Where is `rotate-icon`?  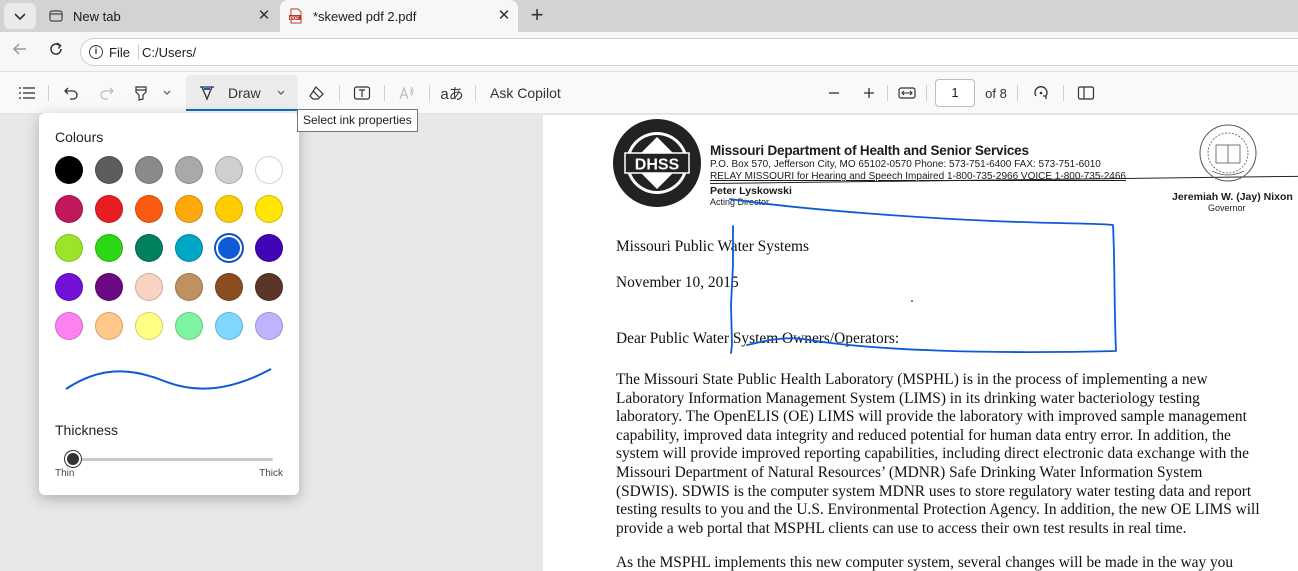
rotate-icon is located at coordinates (1041, 92).